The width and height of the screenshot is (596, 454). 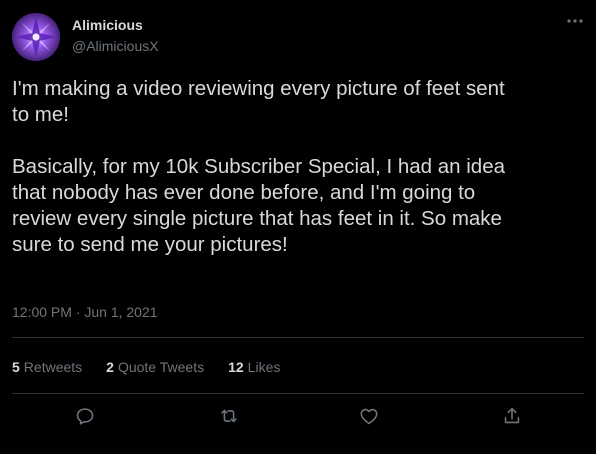 I want to click on retweet-button, so click(x=229, y=416).